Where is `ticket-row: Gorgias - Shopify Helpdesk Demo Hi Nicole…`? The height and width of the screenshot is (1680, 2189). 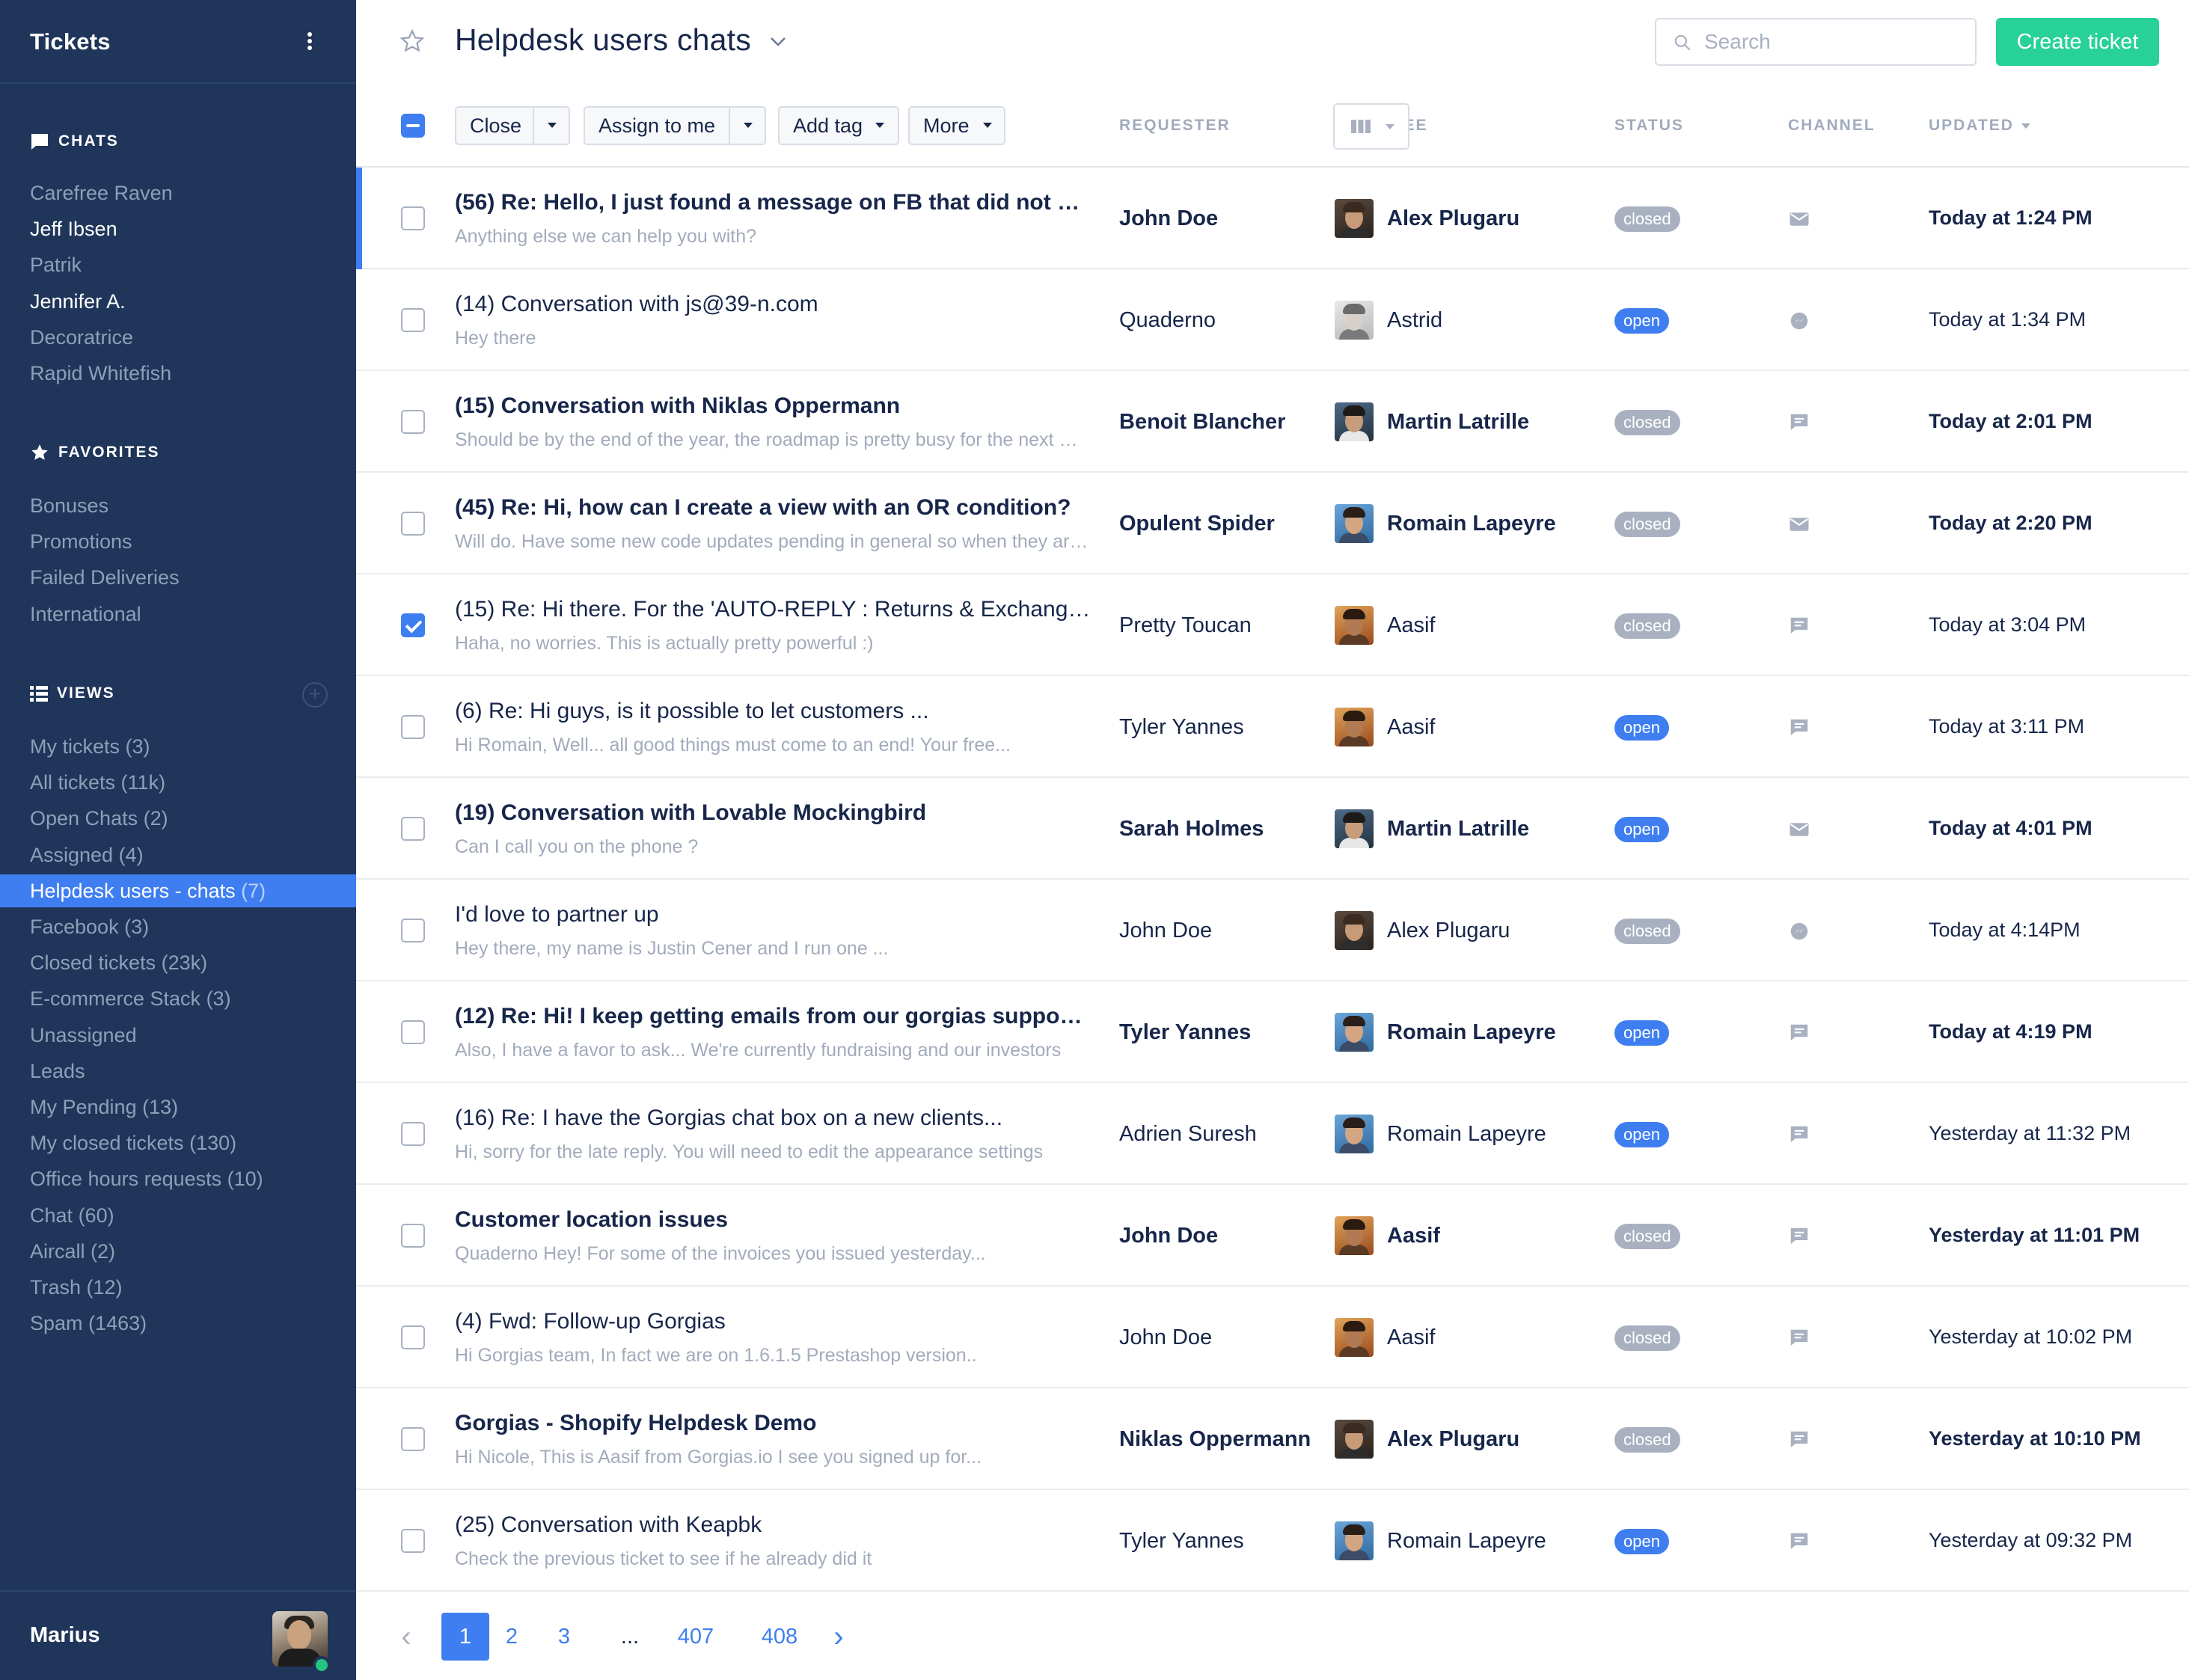 ticket-row: Gorgias - Shopify Helpdesk Demo Hi Nicole… is located at coordinates (1272, 1439).